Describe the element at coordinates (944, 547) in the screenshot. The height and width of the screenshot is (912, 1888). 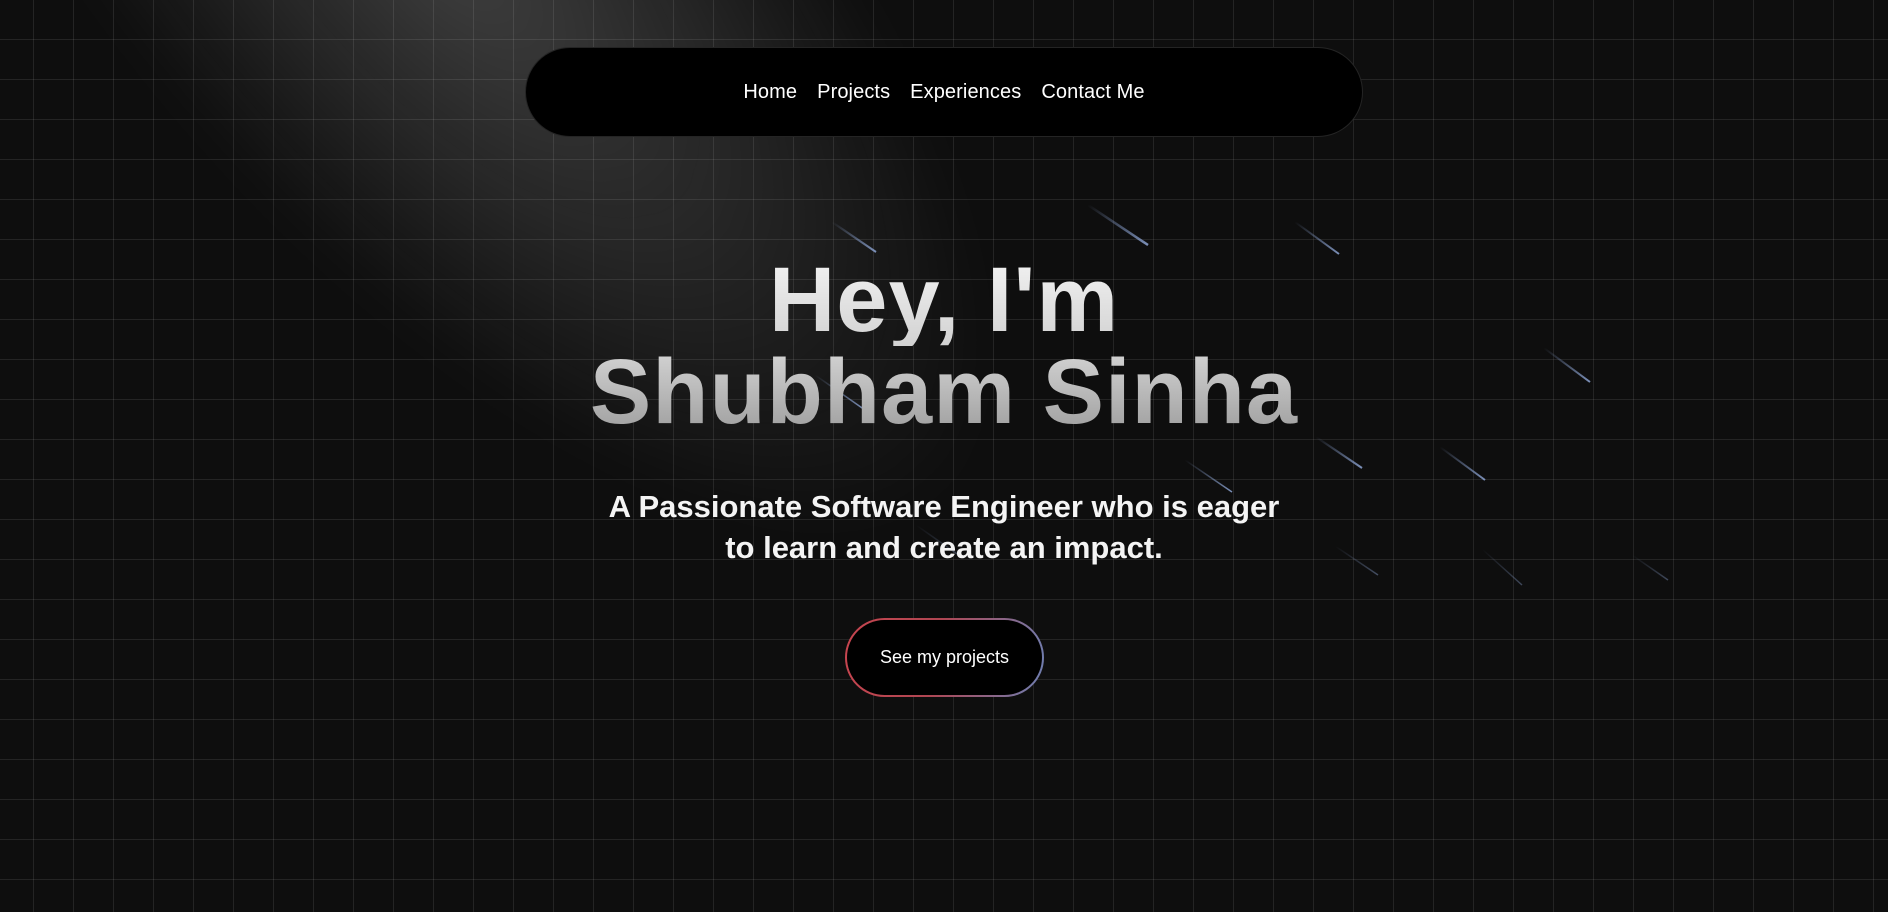
I see `tagline-line-2: to learn and create an impact.` at that location.